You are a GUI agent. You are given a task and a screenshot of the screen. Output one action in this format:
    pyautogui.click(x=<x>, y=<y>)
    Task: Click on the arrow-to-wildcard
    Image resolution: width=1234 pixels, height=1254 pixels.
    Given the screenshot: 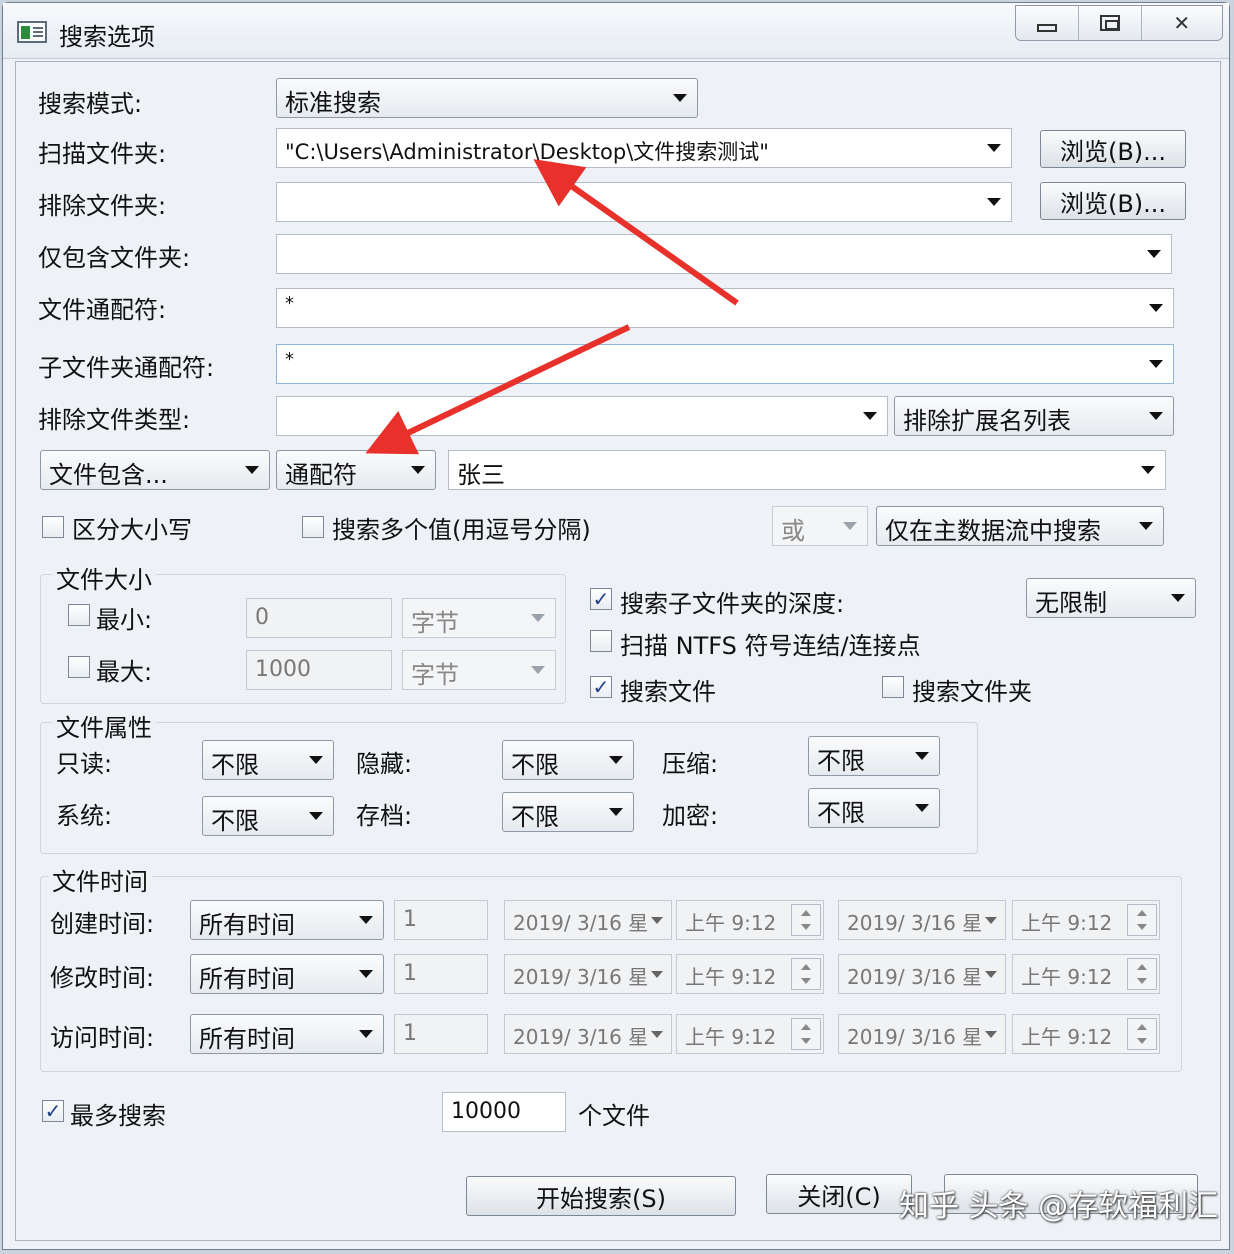 What is the action you would take?
    pyautogui.click(x=498, y=389)
    